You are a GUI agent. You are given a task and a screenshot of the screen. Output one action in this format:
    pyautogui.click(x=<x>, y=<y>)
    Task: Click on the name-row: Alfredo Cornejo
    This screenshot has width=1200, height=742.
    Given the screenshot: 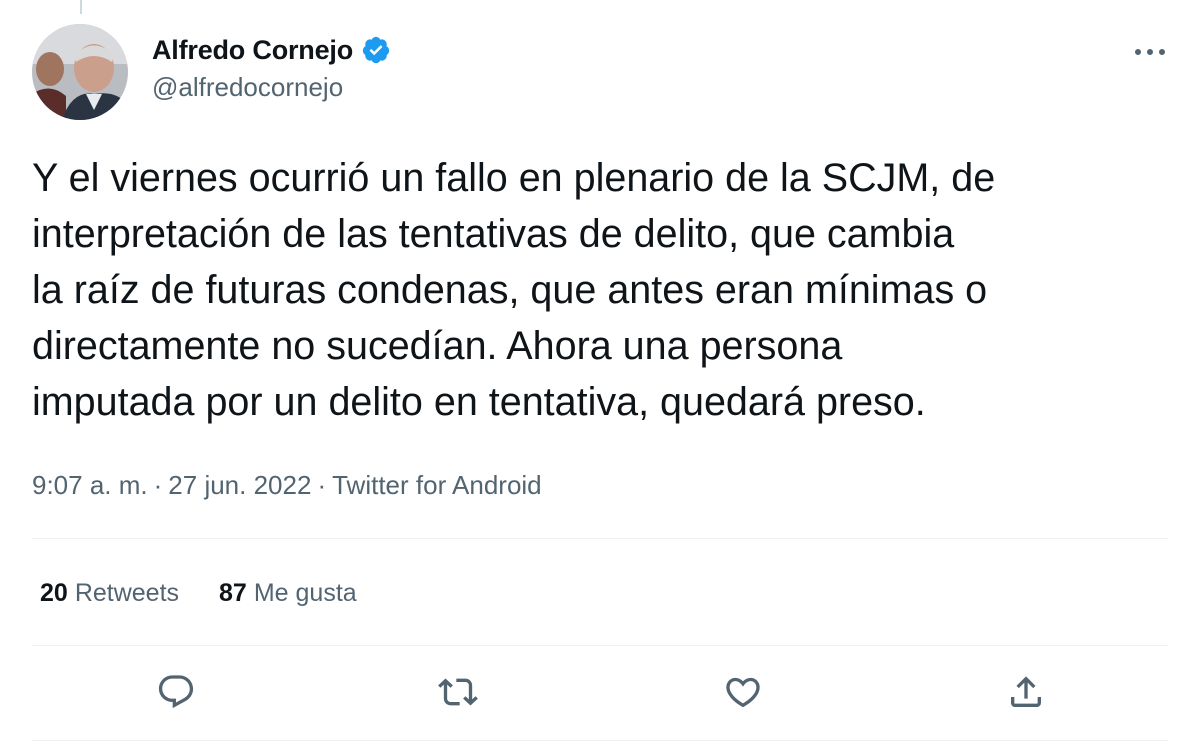 What is the action you would take?
    pyautogui.click(x=271, y=50)
    